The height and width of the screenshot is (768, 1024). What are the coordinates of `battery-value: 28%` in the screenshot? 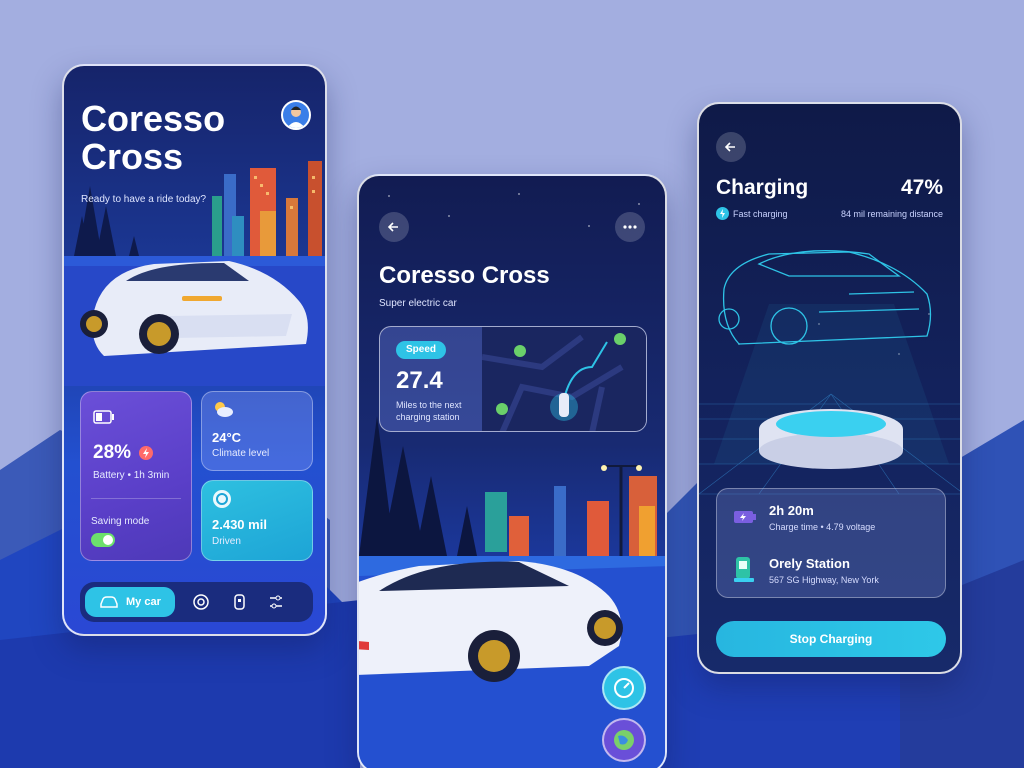 It's located at (112, 452).